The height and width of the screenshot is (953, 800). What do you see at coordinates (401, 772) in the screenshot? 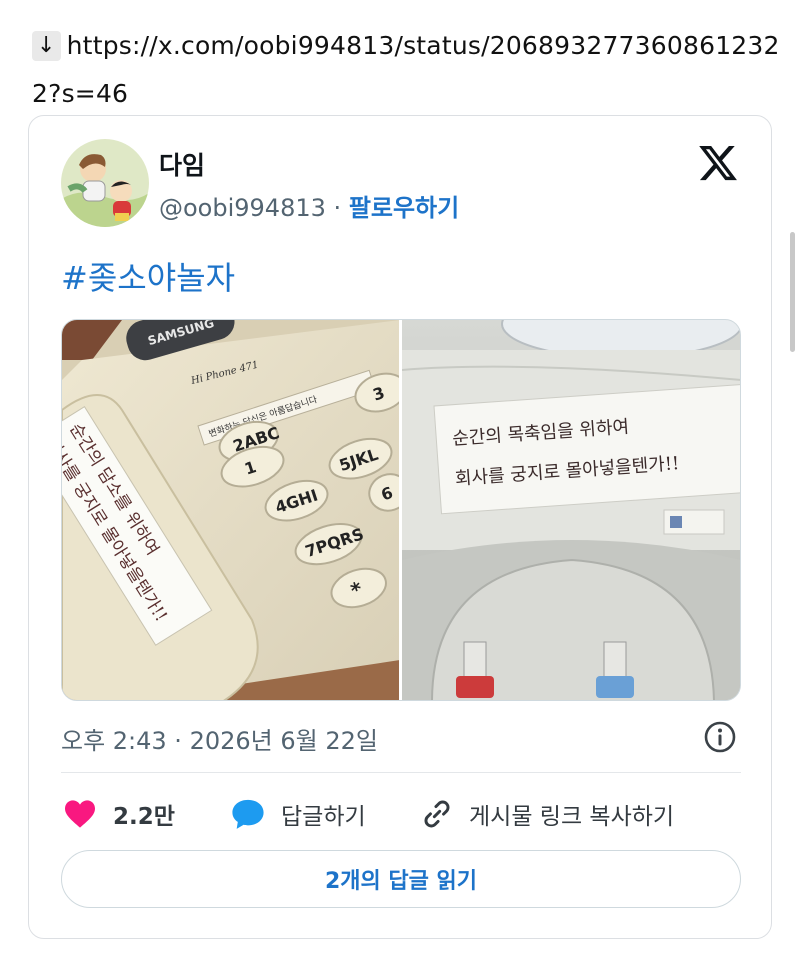
I see `divider` at bounding box center [401, 772].